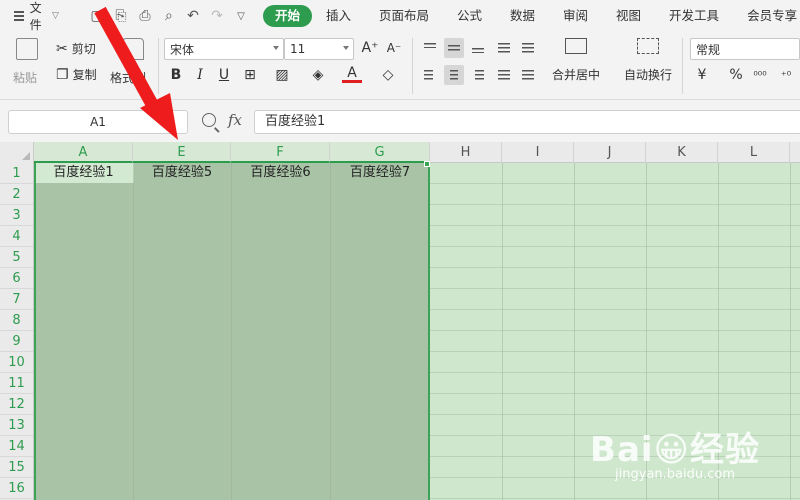 The image size is (800, 500). Describe the element at coordinates (25, 62) in the screenshot. I see `paste-button: 粘贴` at that location.